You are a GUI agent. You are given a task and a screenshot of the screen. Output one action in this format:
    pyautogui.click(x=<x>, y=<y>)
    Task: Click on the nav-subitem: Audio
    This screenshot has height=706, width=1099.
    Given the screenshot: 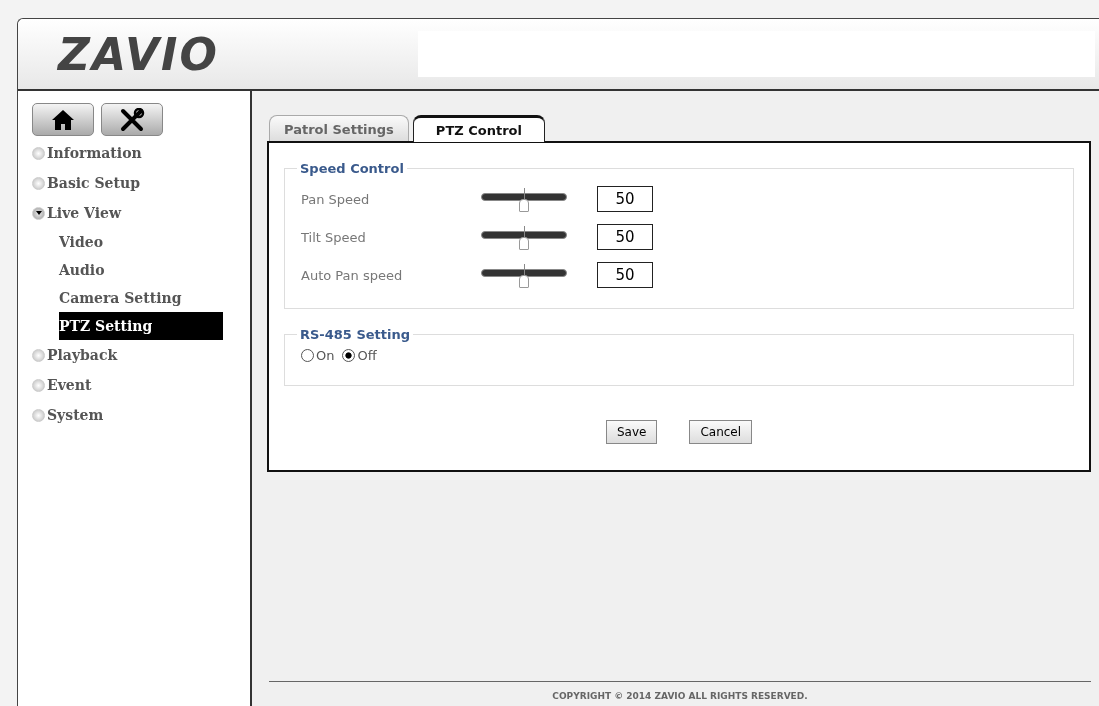 What is the action you would take?
    pyautogui.click(x=141, y=270)
    